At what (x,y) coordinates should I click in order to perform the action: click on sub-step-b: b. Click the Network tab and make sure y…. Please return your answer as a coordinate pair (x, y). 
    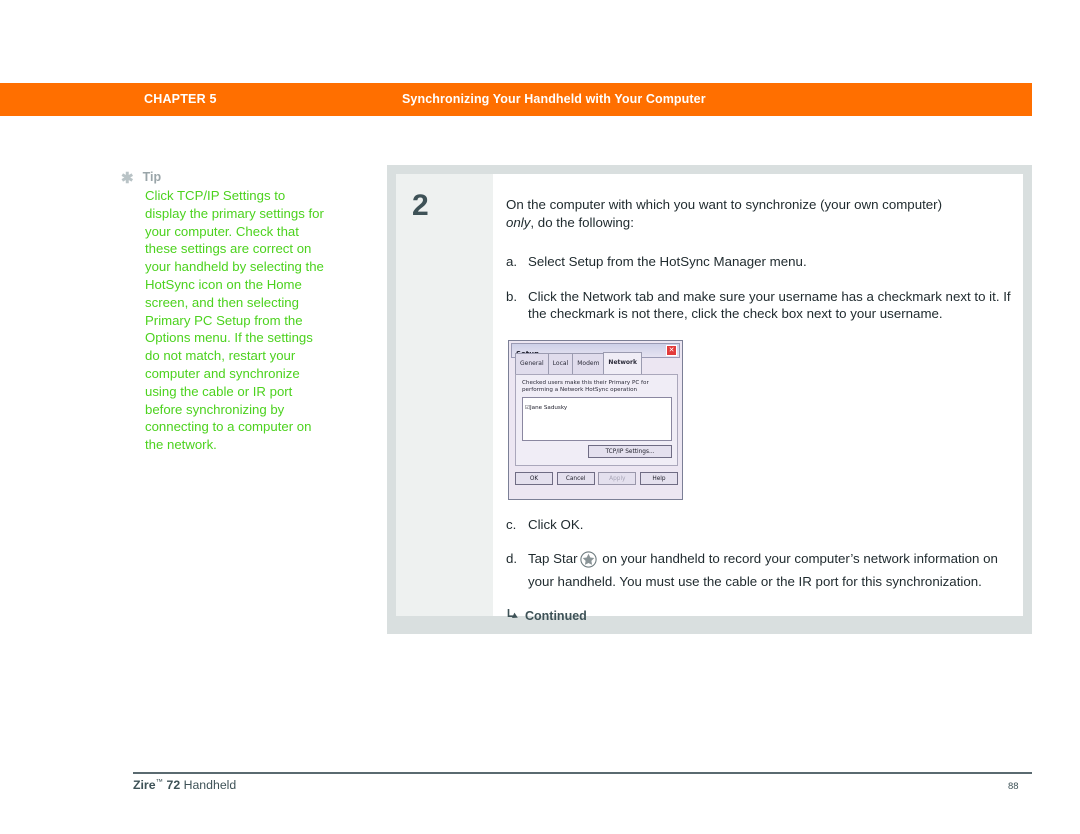
    Looking at the image, I should click on (758, 305).